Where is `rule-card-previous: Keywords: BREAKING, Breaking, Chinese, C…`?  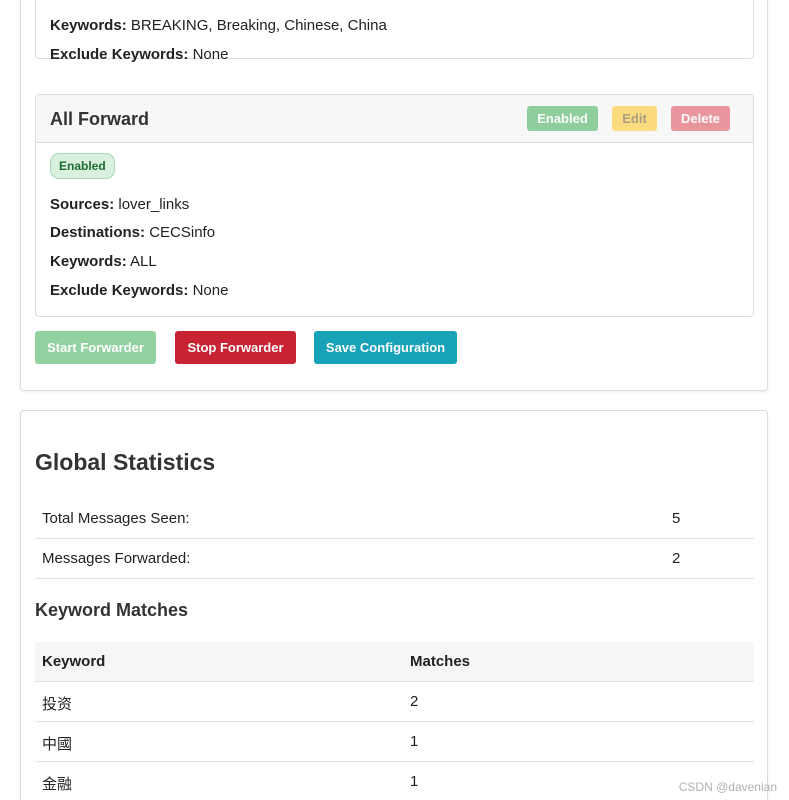
rule-card-previous: Keywords: BREAKING, Breaking, Chinese, C… is located at coordinates (394, 31).